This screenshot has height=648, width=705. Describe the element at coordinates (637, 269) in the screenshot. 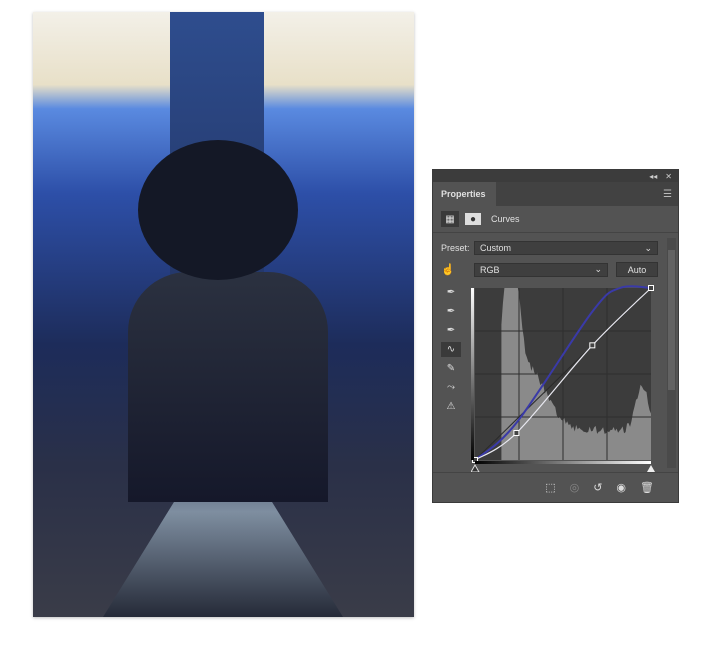

I see `auto-button: Auto` at that location.